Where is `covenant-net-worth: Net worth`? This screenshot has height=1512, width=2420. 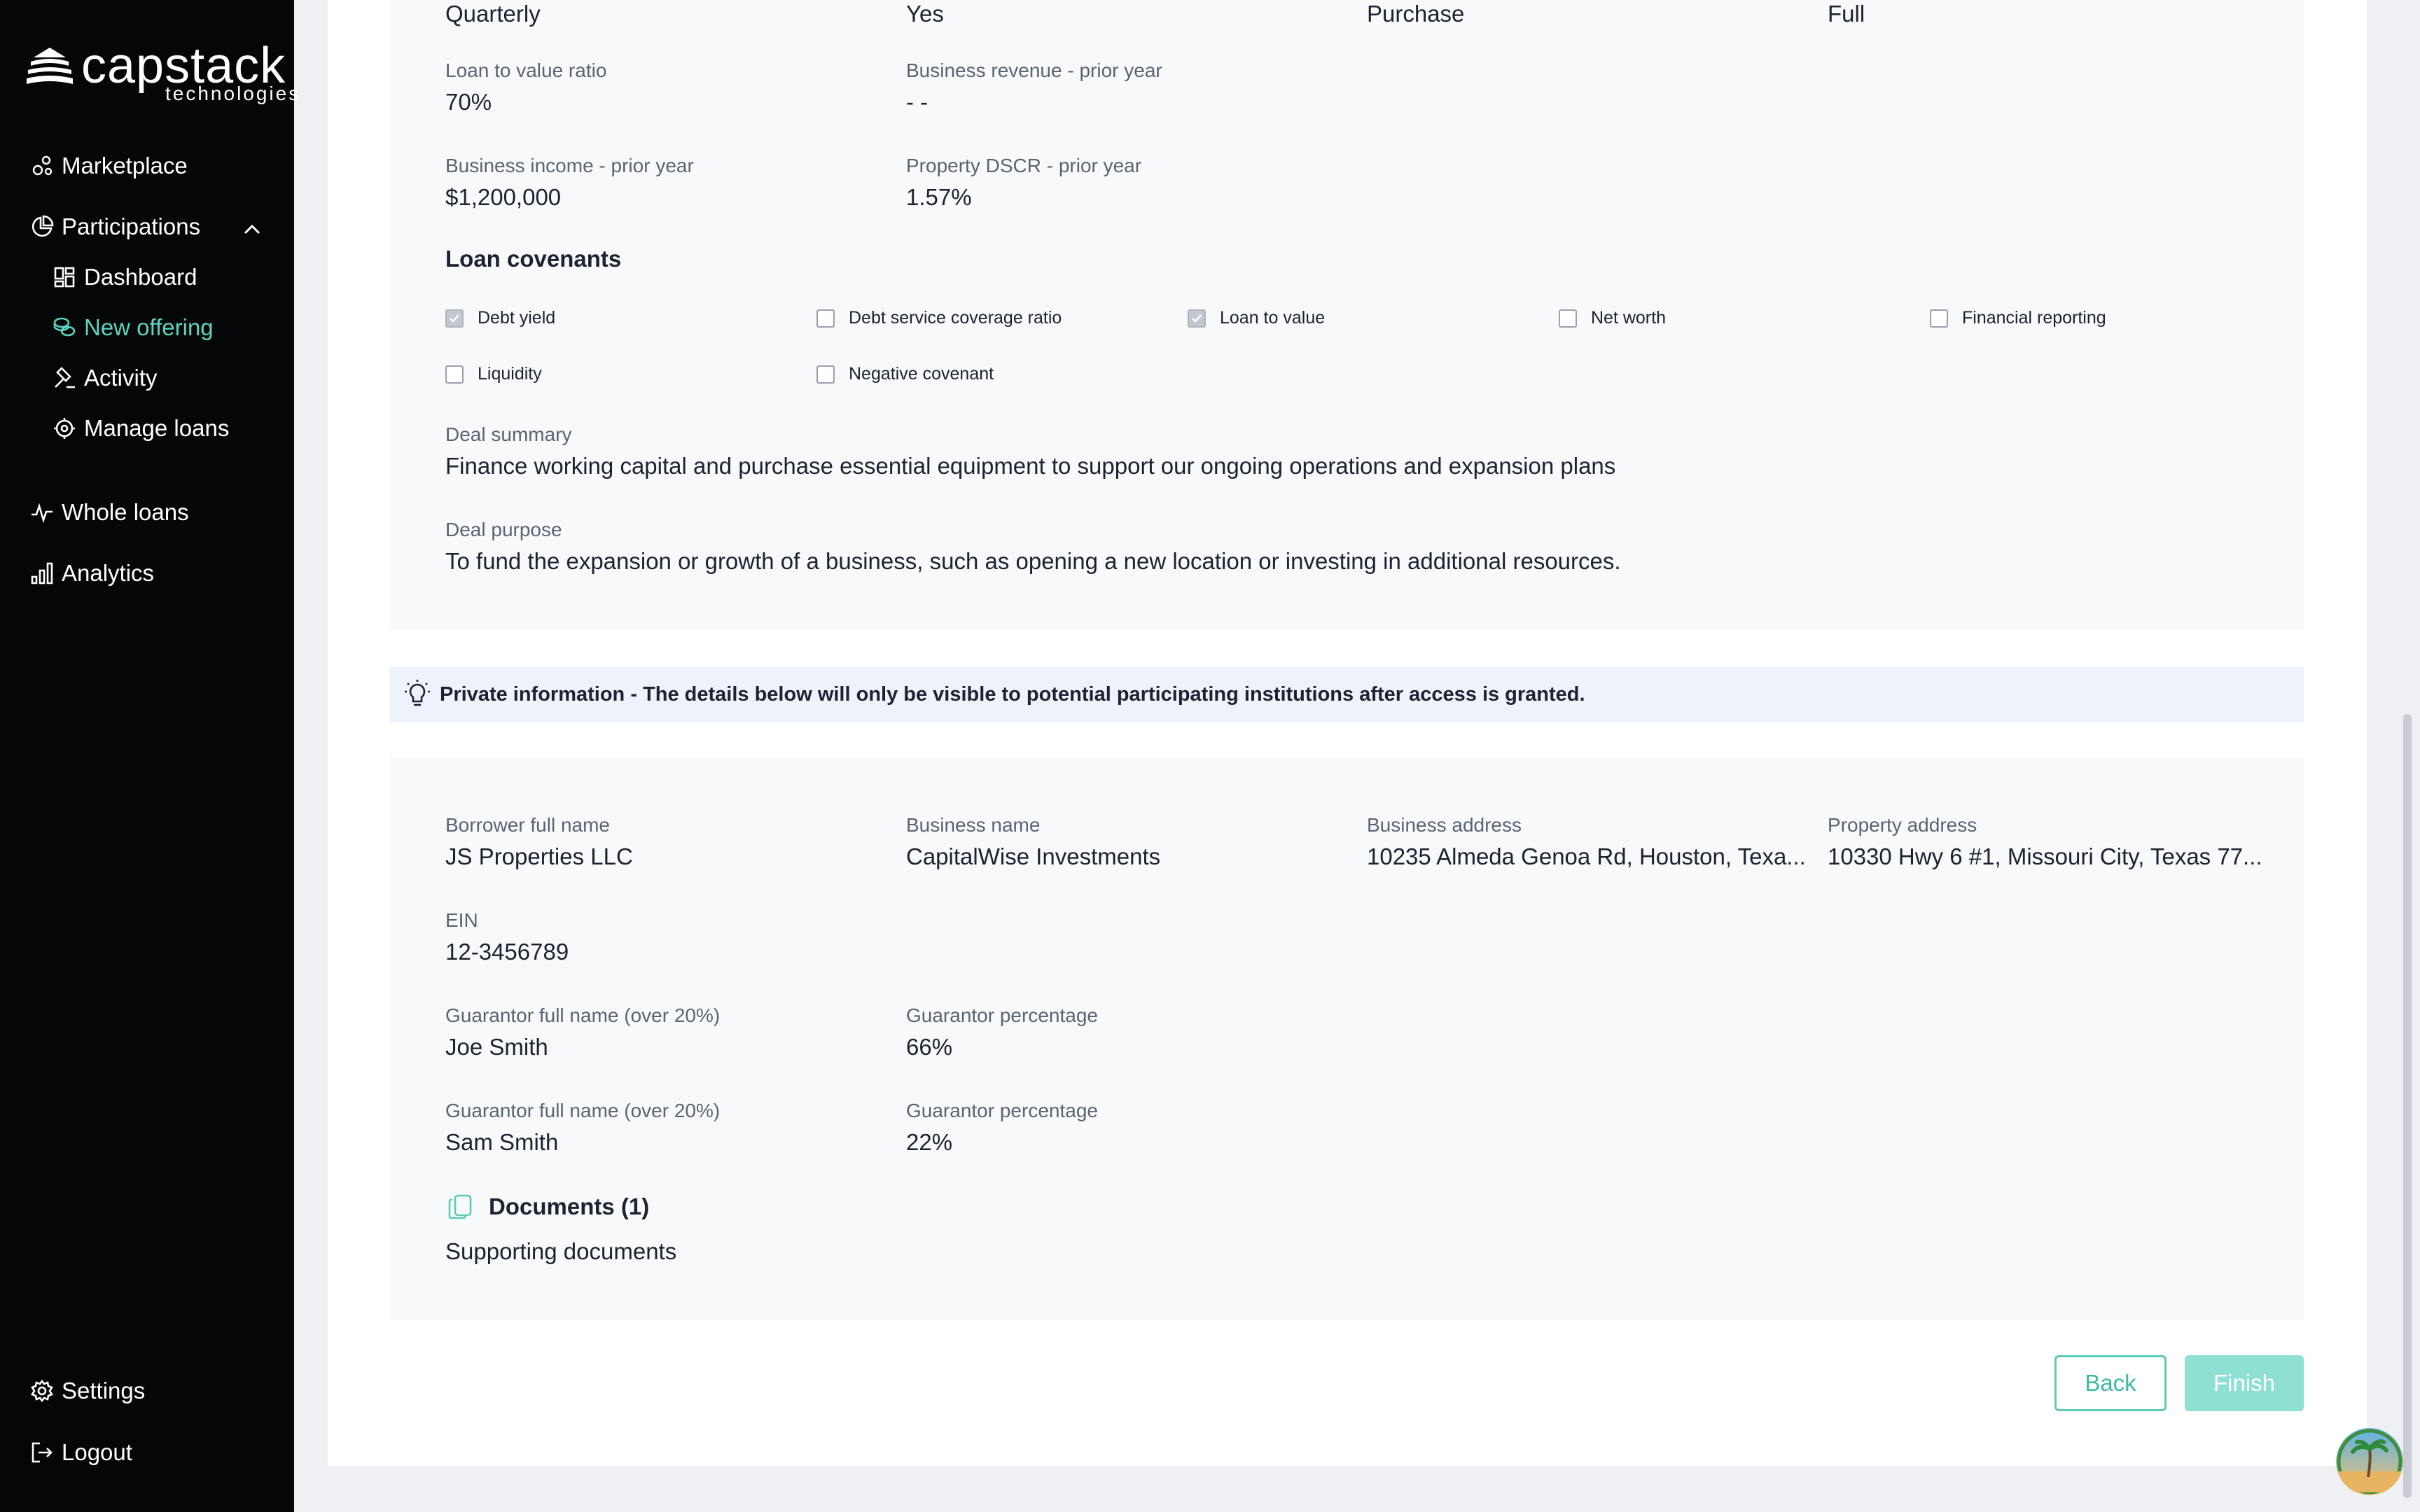
covenant-net-worth: Net worth is located at coordinates (1612, 318).